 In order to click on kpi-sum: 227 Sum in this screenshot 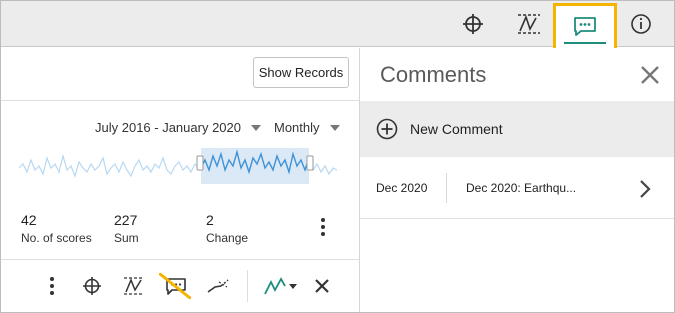, I will do `click(126, 228)`.